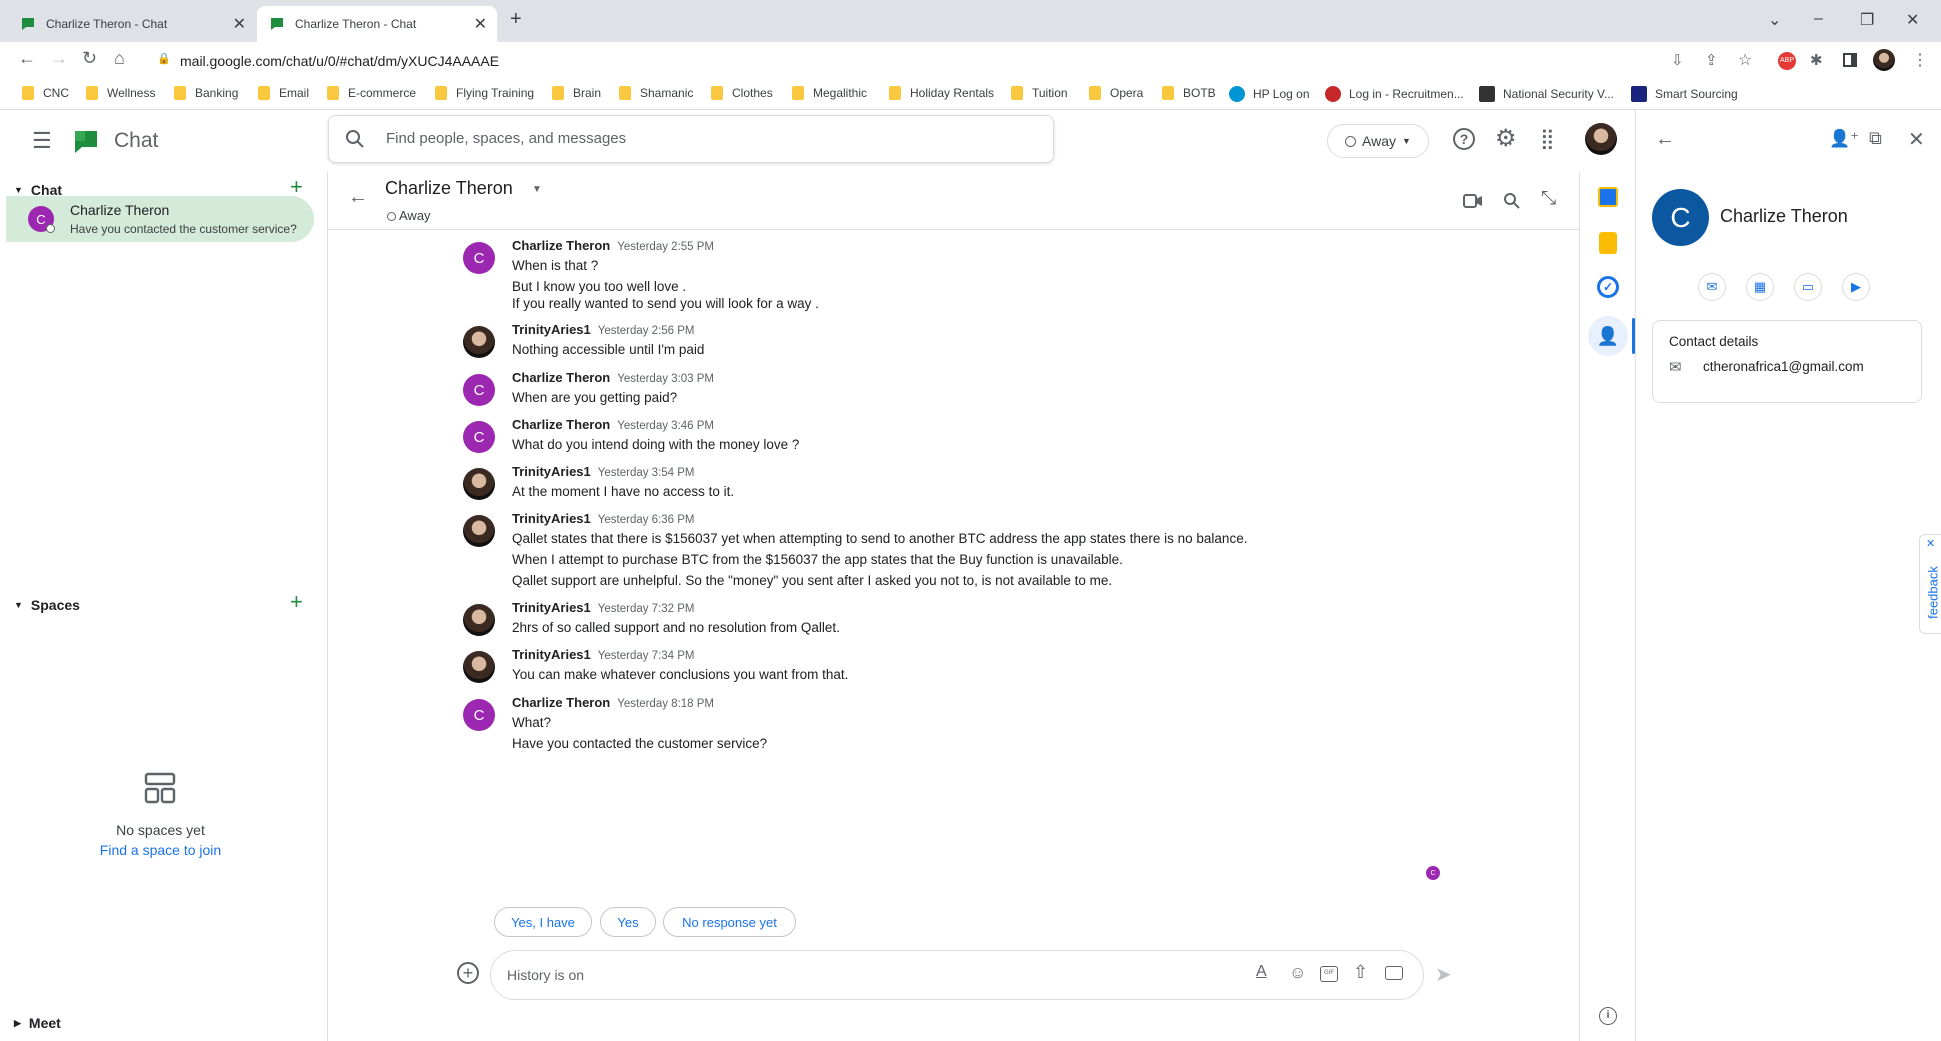 Image resolution: width=1941 pixels, height=1041 pixels. I want to click on contact-email: ctheronafrica1@gmail.com, so click(1783, 366).